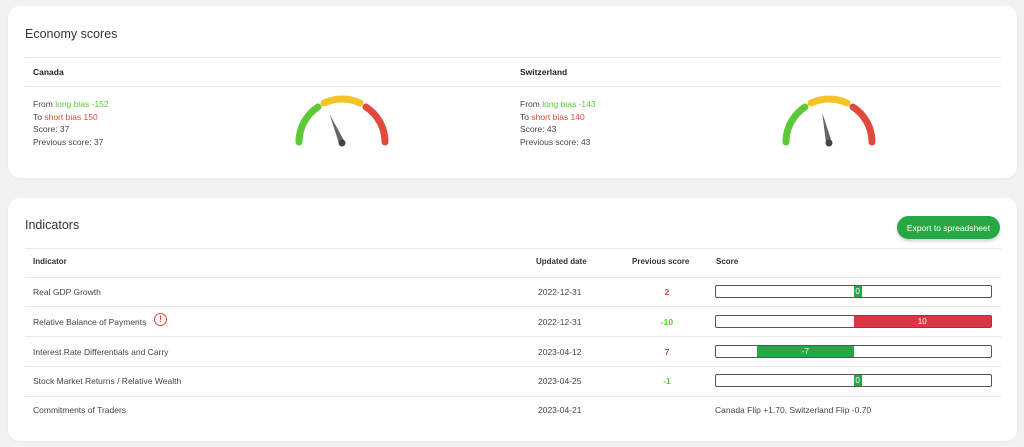 The width and height of the screenshot is (1024, 447). I want to click on from-line: From long bias -152, so click(71, 104).